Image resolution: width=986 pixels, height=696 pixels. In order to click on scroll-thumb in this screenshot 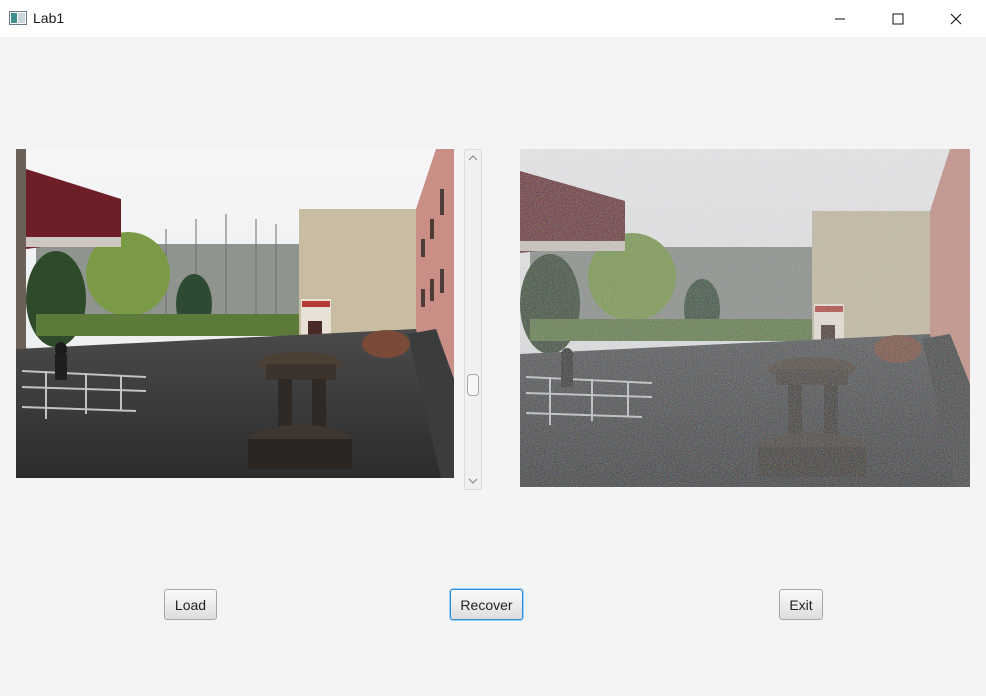, I will do `click(473, 385)`.